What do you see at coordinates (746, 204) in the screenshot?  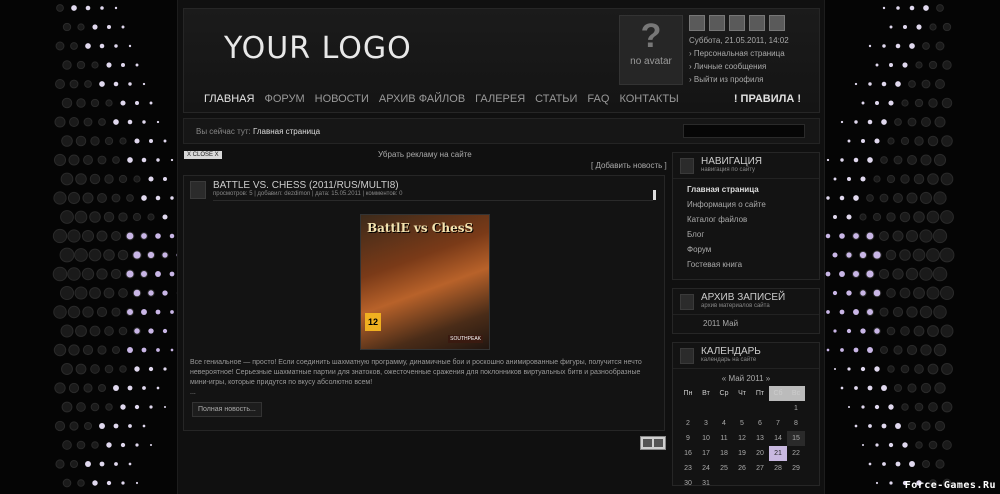 I see `menu-item-about: Информация о сайте` at bounding box center [746, 204].